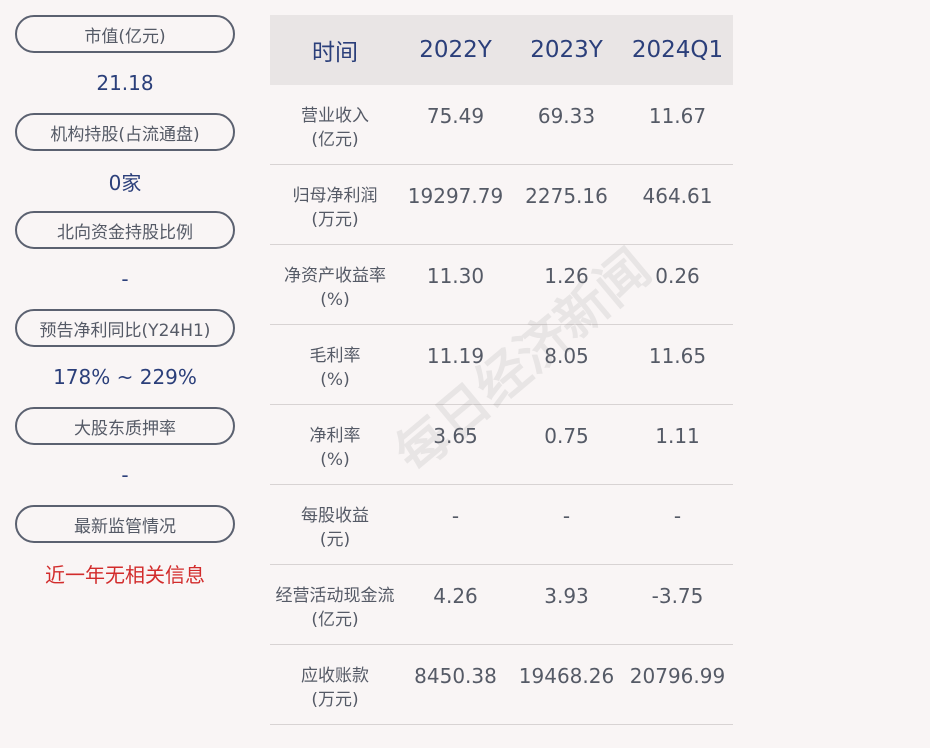 Image resolution: width=930 pixels, height=748 pixels. What do you see at coordinates (566, 196) in the screenshot?
I see `table-cell: 2275.16` at bounding box center [566, 196].